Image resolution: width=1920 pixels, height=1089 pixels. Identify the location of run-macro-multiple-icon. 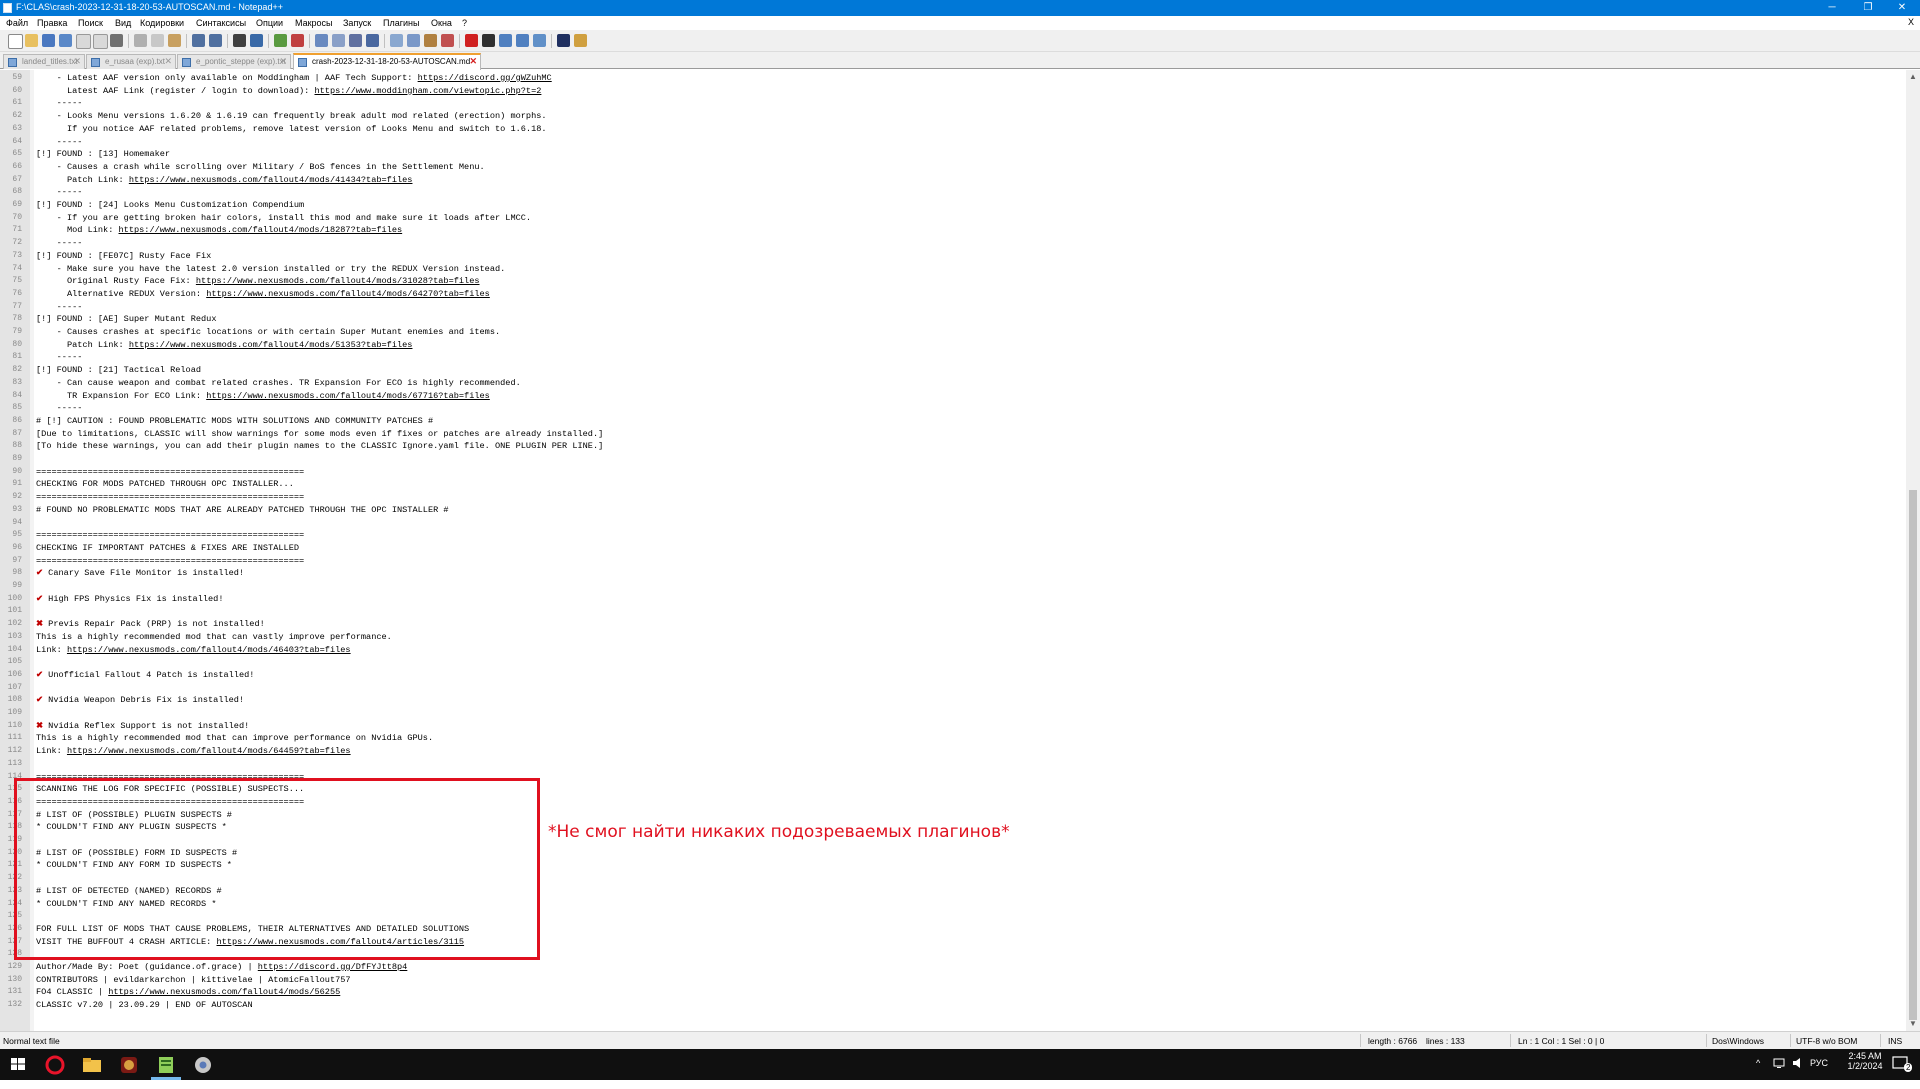
(522, 40).